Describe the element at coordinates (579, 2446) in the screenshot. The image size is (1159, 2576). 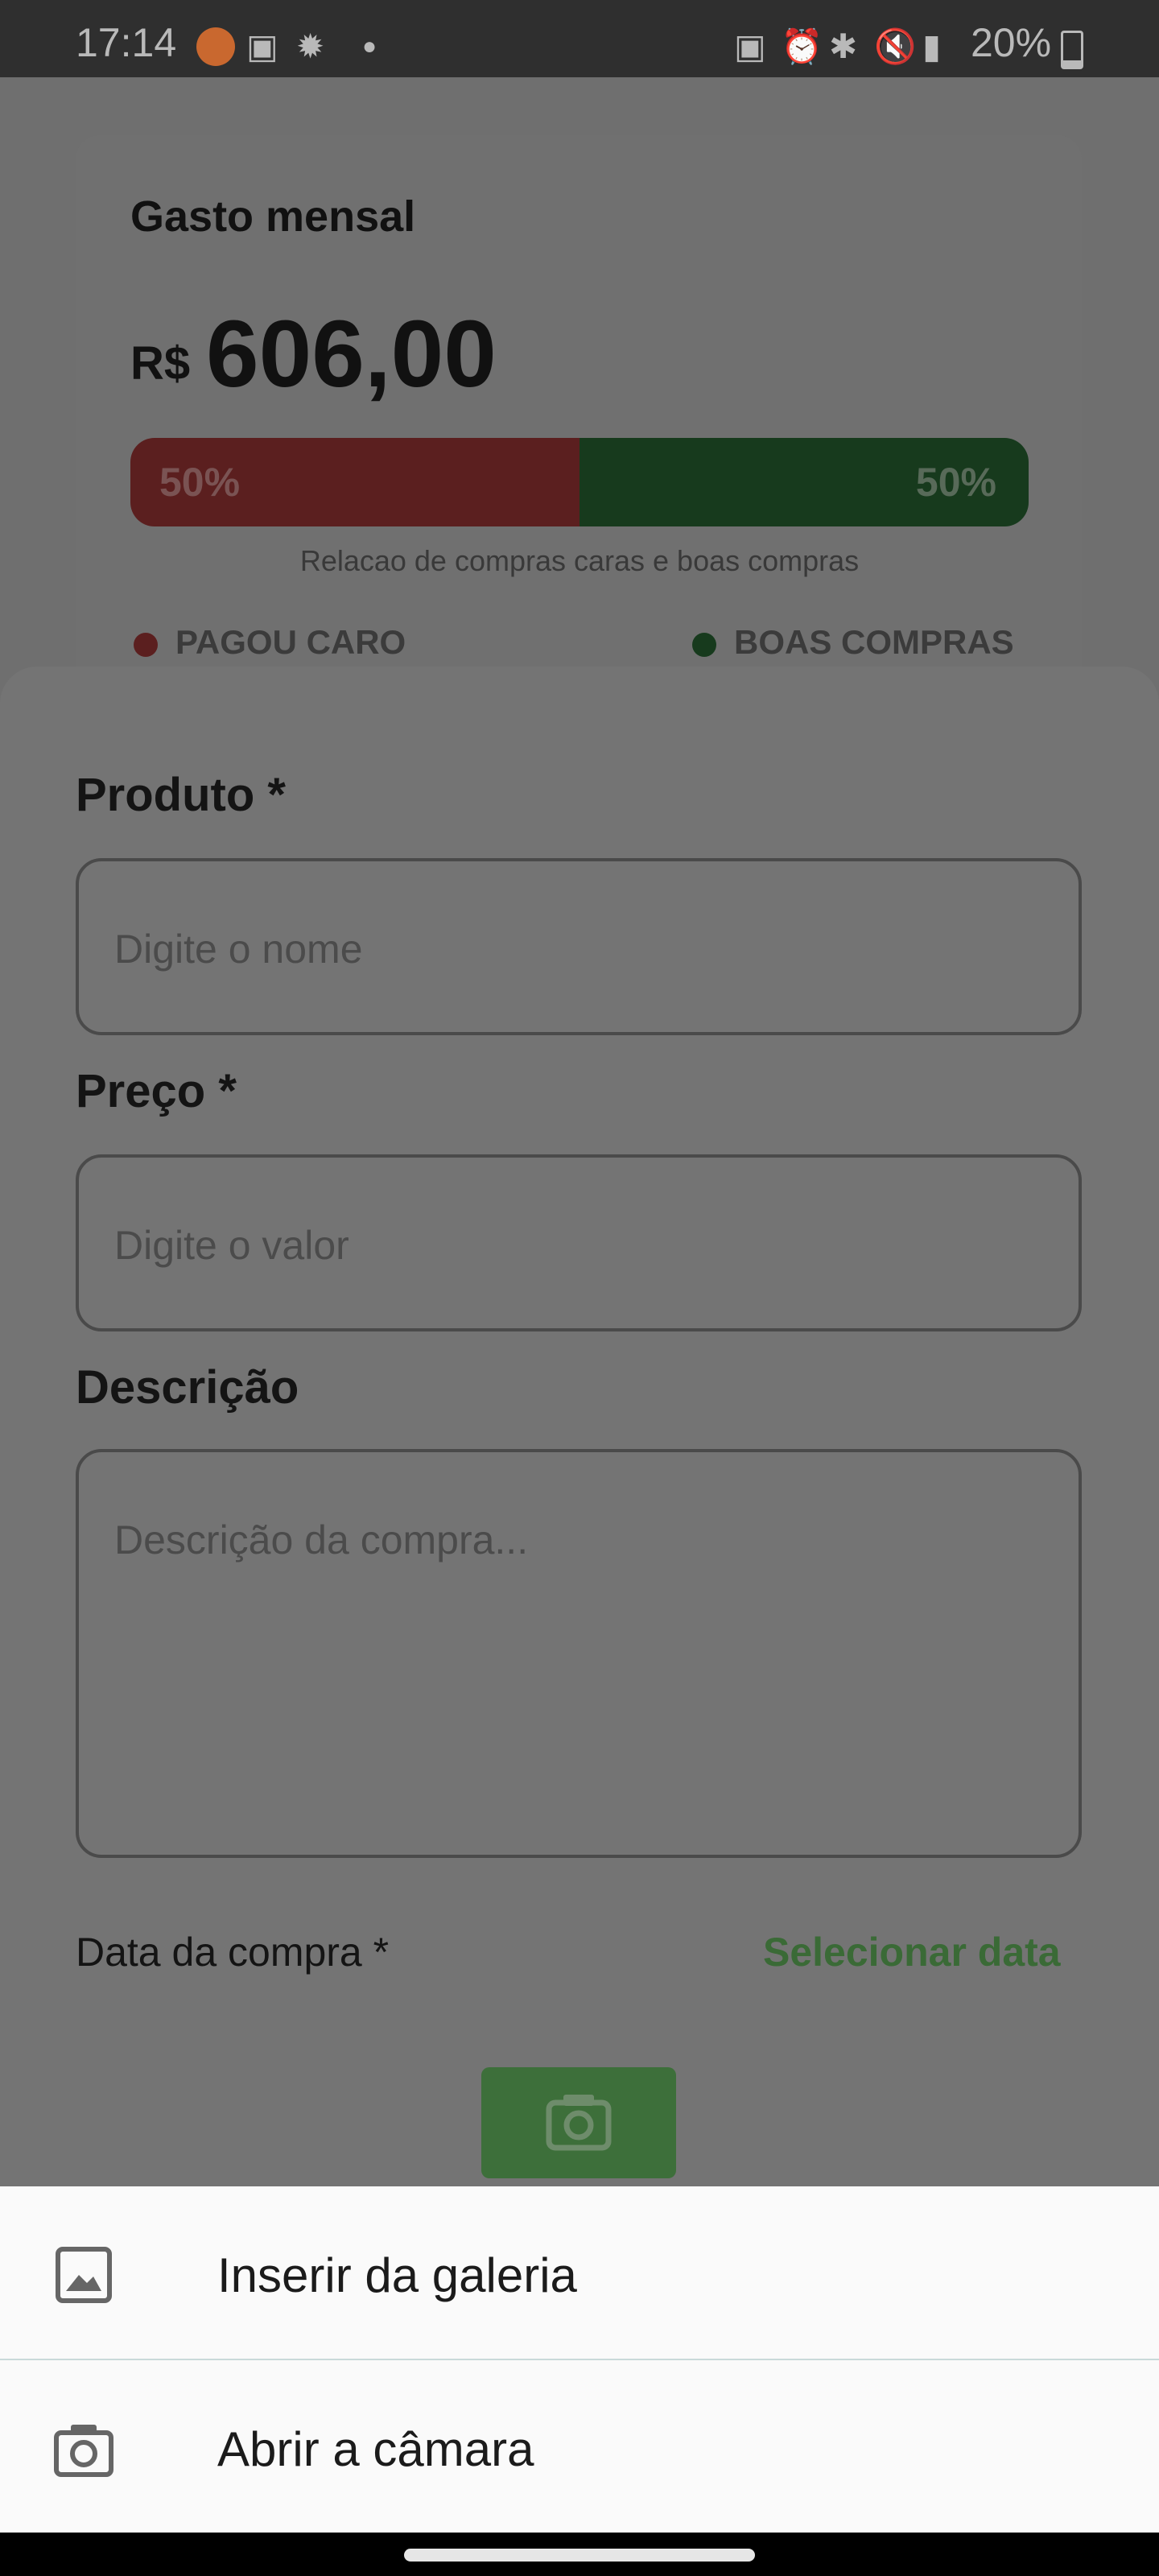
I see `menu-item-camera: Abrir a câmara` at that location.